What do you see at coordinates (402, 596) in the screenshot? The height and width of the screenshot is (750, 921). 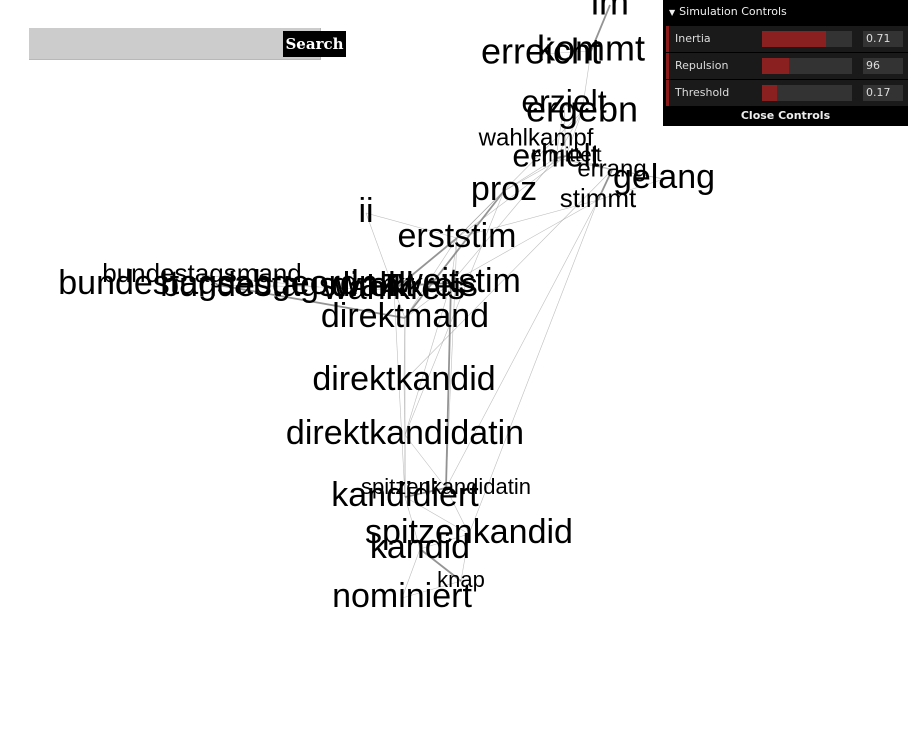 I see `word-node-label: nominiert` at bounding box center [402, 596].